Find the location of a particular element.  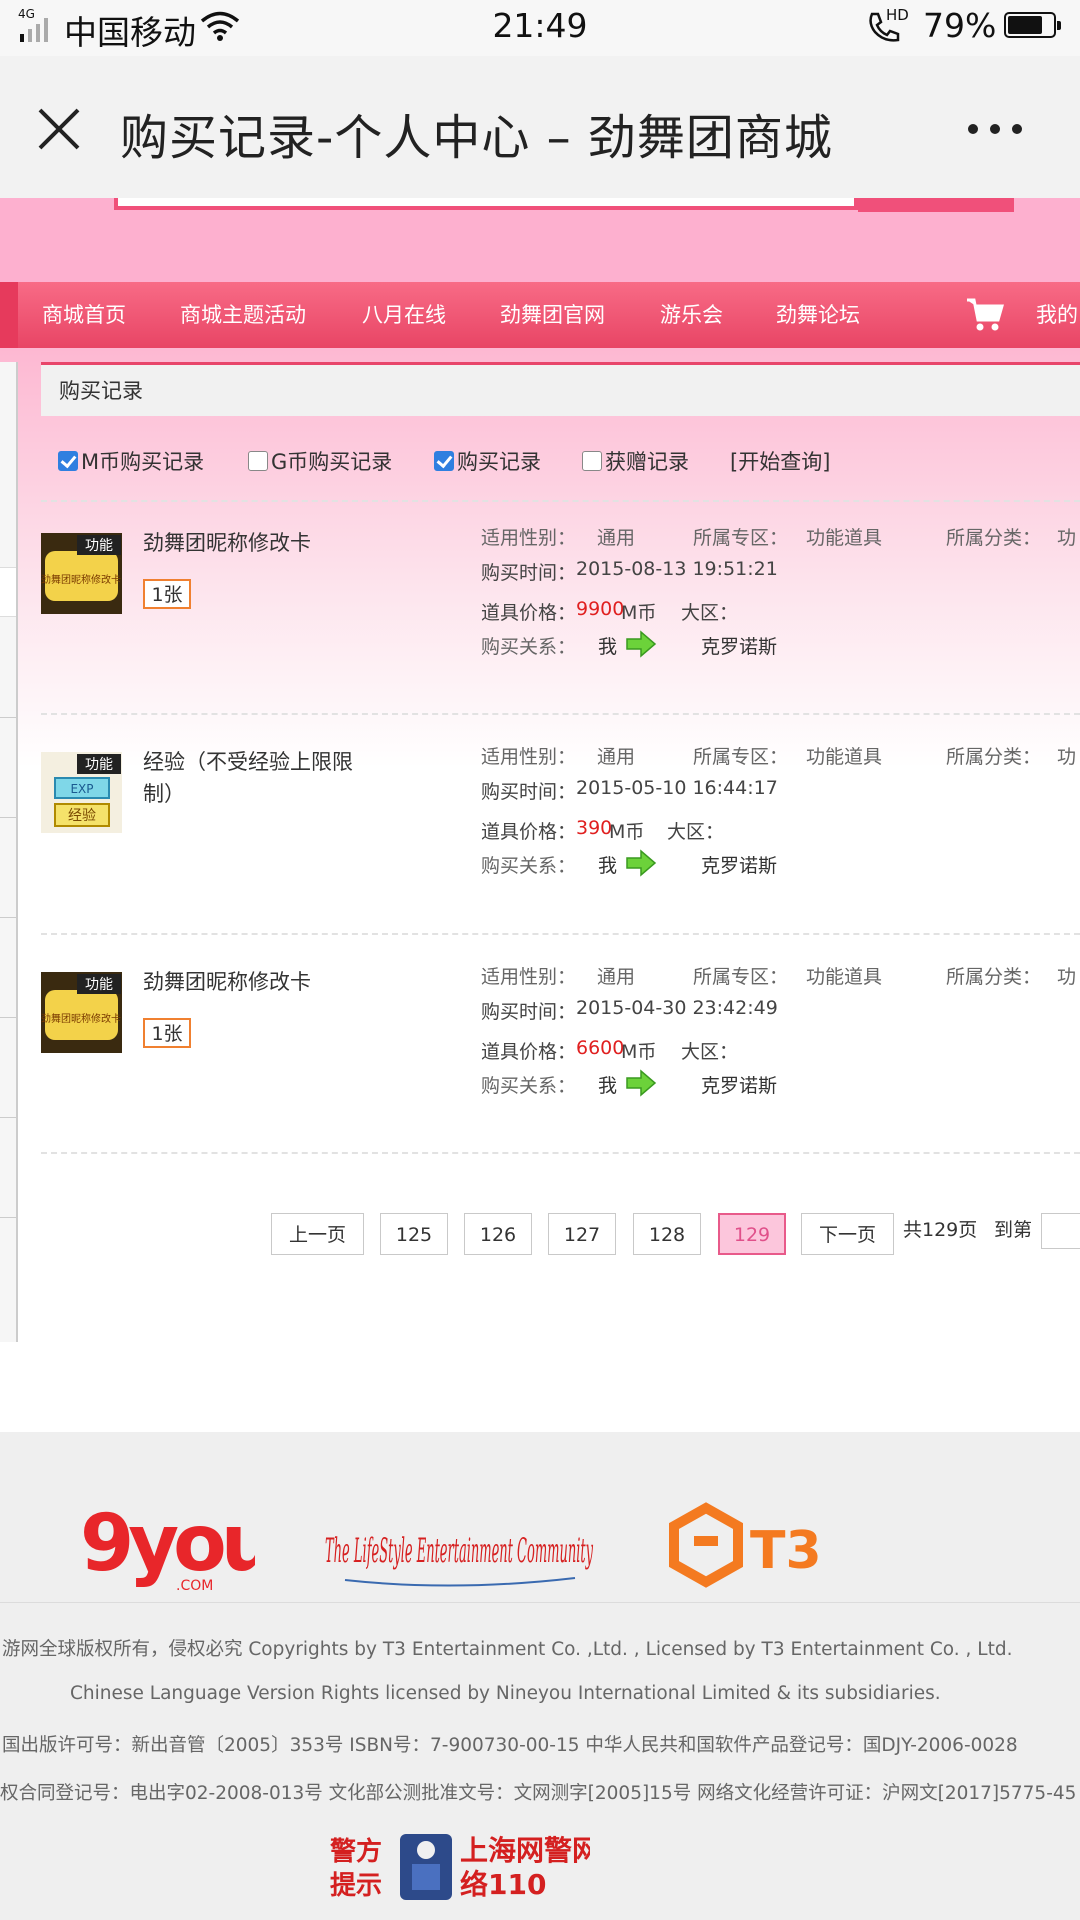

svg-text: .COM is located at coordinates (194, 1586).